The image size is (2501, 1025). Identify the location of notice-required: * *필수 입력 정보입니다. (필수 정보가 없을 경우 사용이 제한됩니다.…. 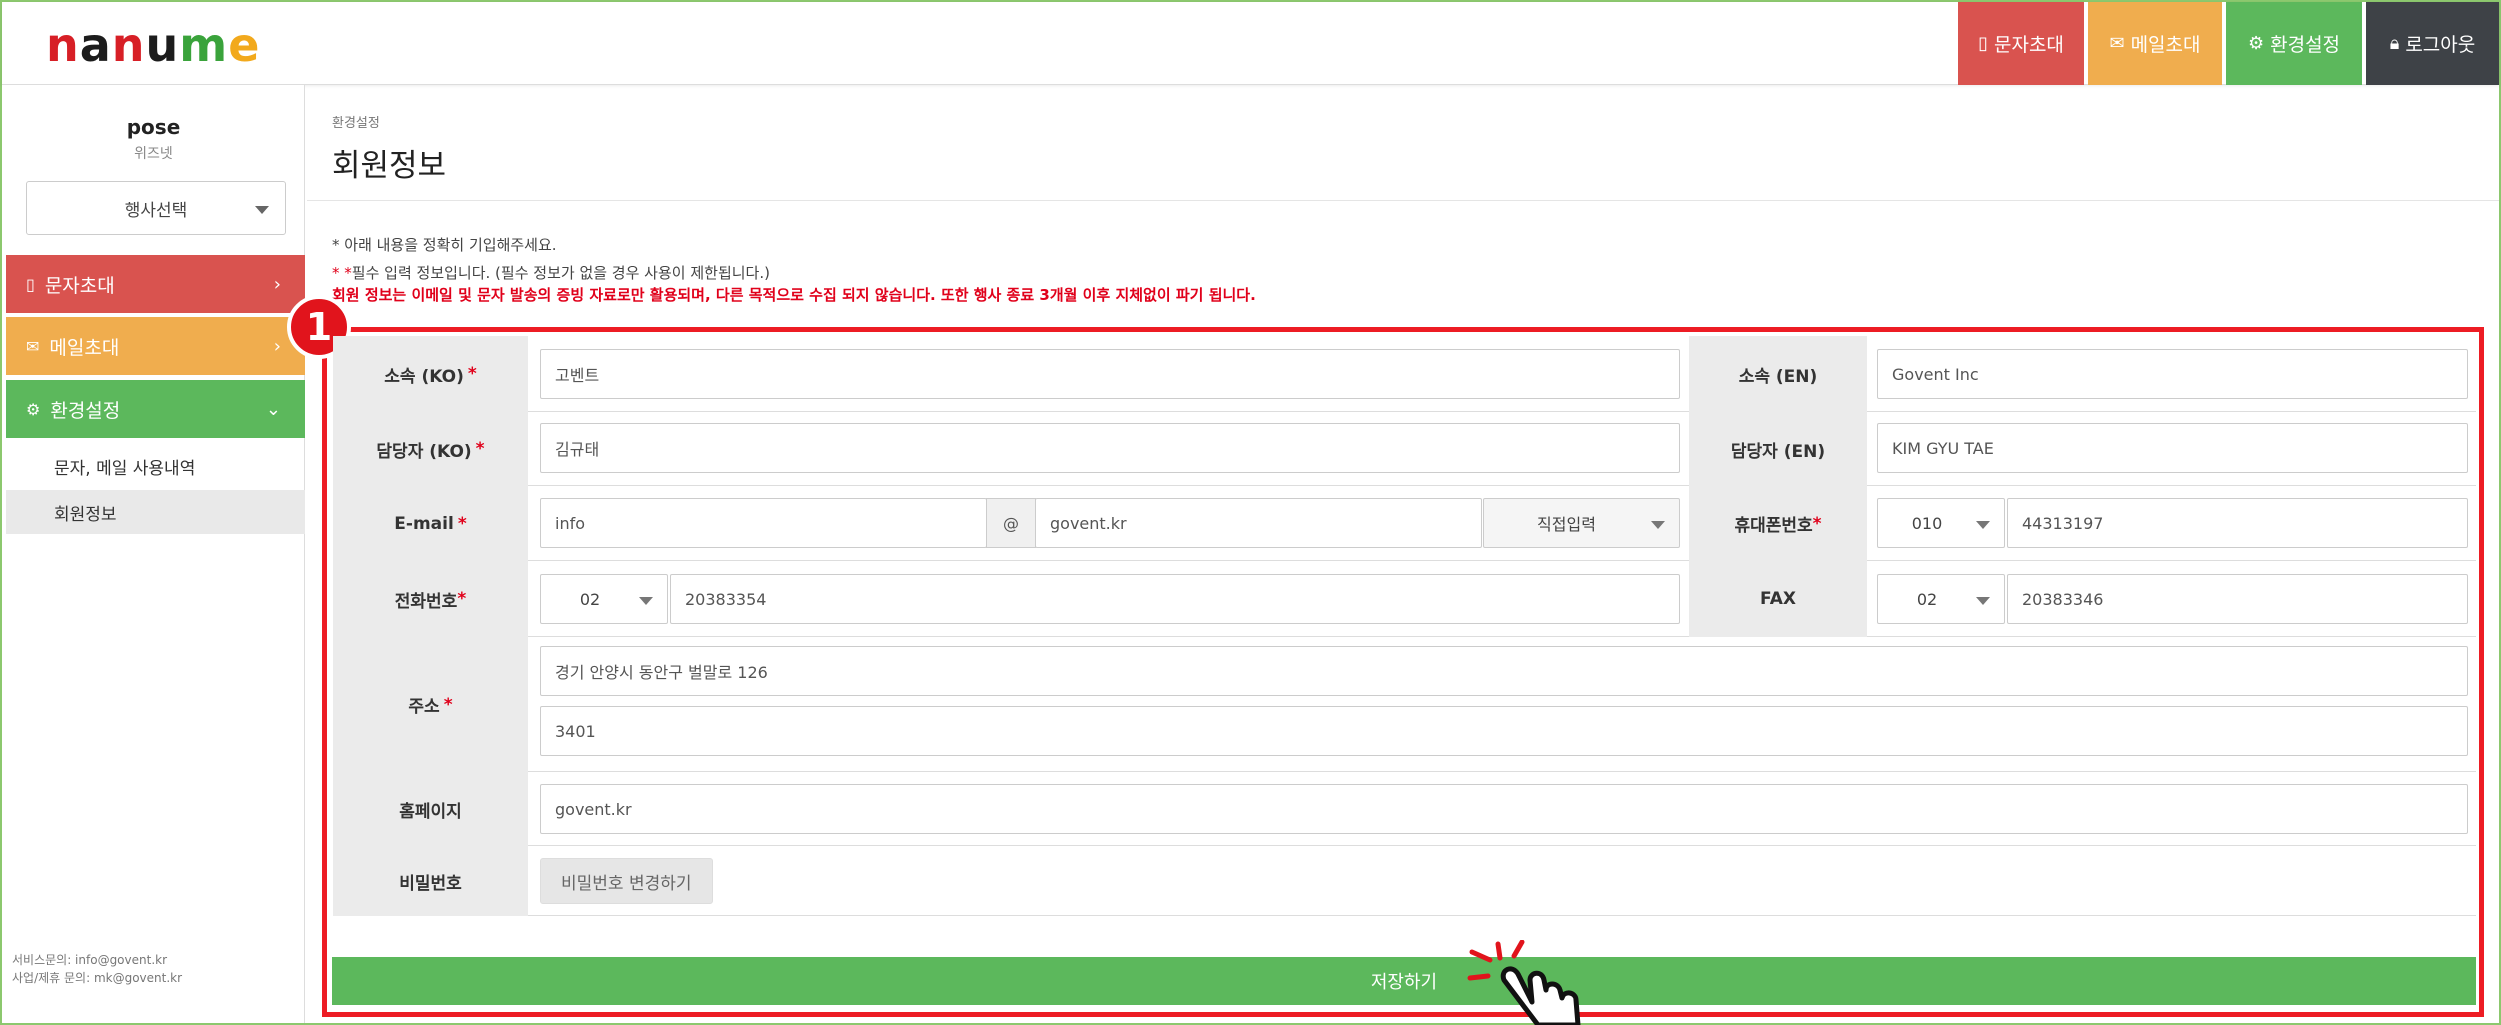
(551, 272).